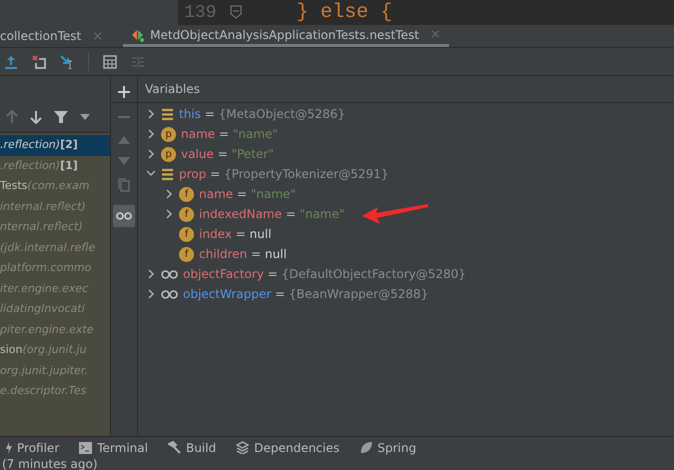 Image resolution: width=674 pixels, height=470 pixels. Describe the element at coordinates (55, 166) in the screenshot. I see `stack-frame: .reflection)[1]` at that location.